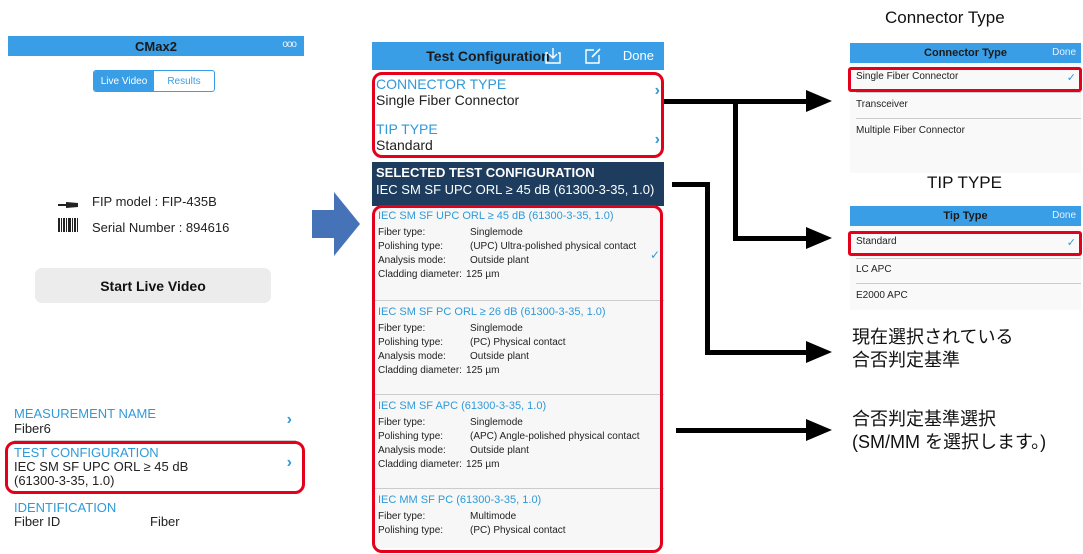 The height and width of the screenshot is (554, 1083). Describe the element at coordinates (770, 238) in the screenshot. I see `tip-line` at that location.